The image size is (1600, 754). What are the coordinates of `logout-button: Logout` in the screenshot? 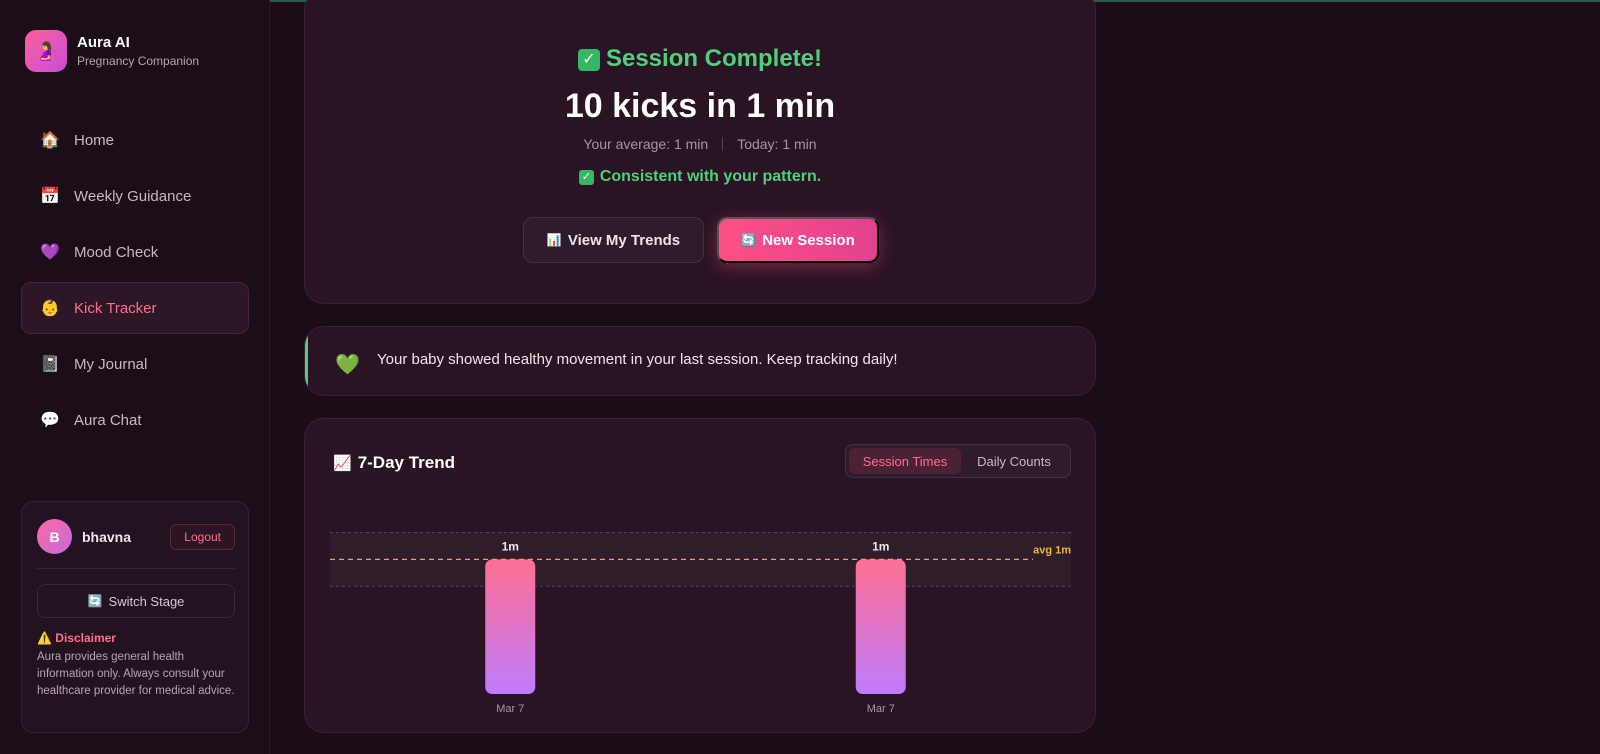 It's located at (202, 536).